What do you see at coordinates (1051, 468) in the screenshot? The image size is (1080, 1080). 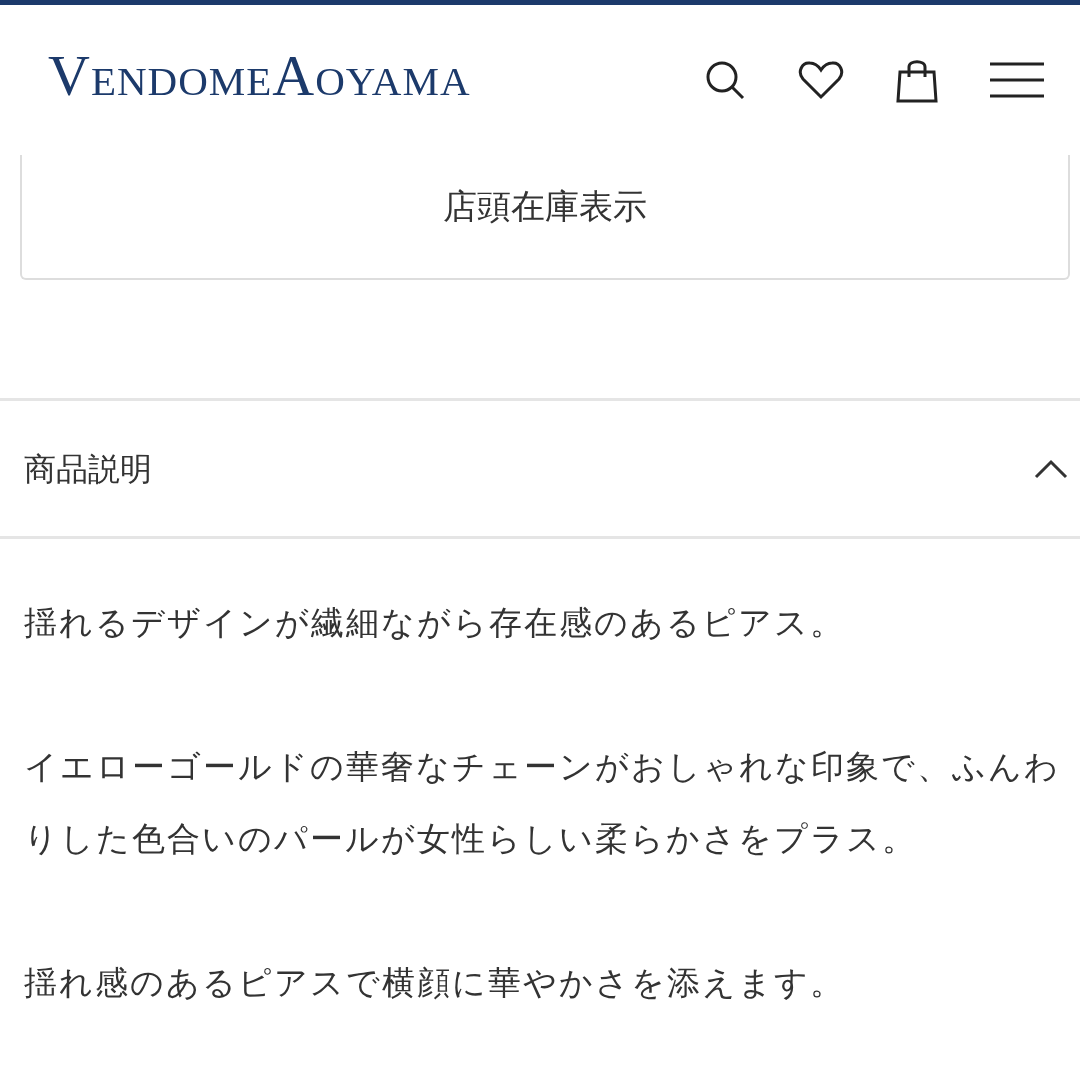 I see `chevron-up-icon` at bounding box center [1051, 468].